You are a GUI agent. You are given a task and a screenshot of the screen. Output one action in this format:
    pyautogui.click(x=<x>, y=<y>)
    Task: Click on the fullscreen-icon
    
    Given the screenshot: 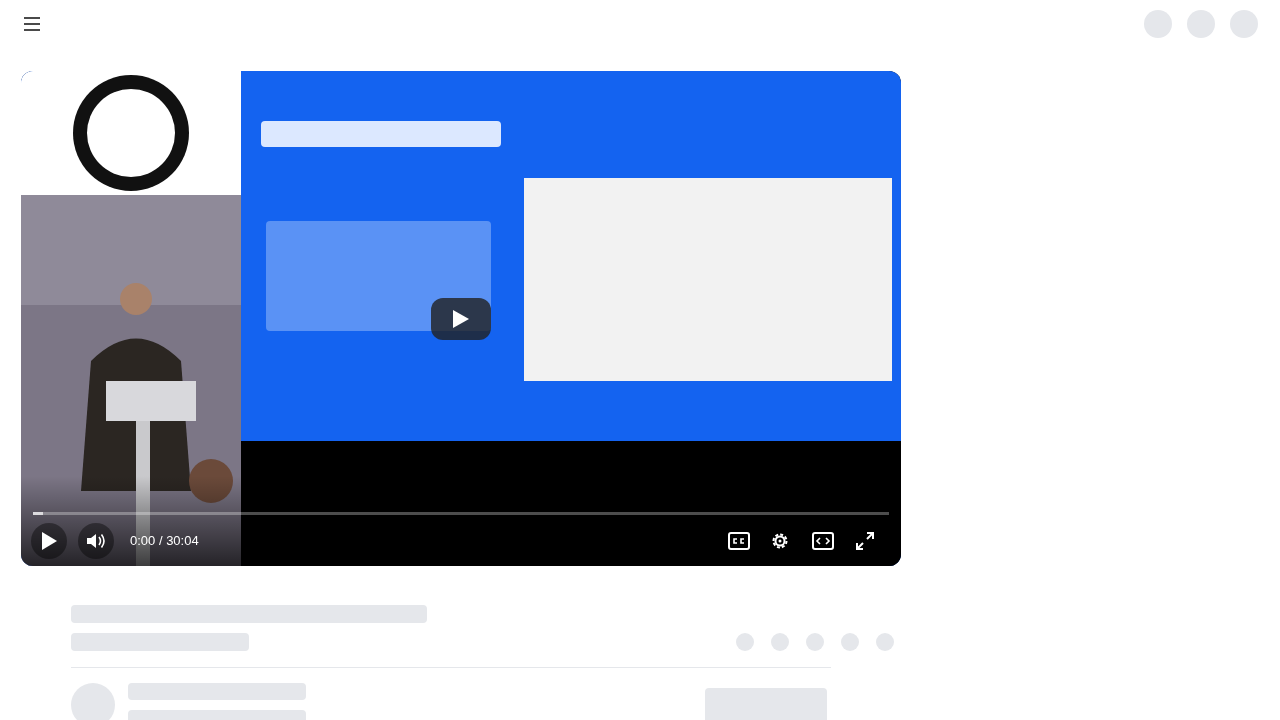 What is the action you would take?
    pyautogui.click(x=865, y=541)
    